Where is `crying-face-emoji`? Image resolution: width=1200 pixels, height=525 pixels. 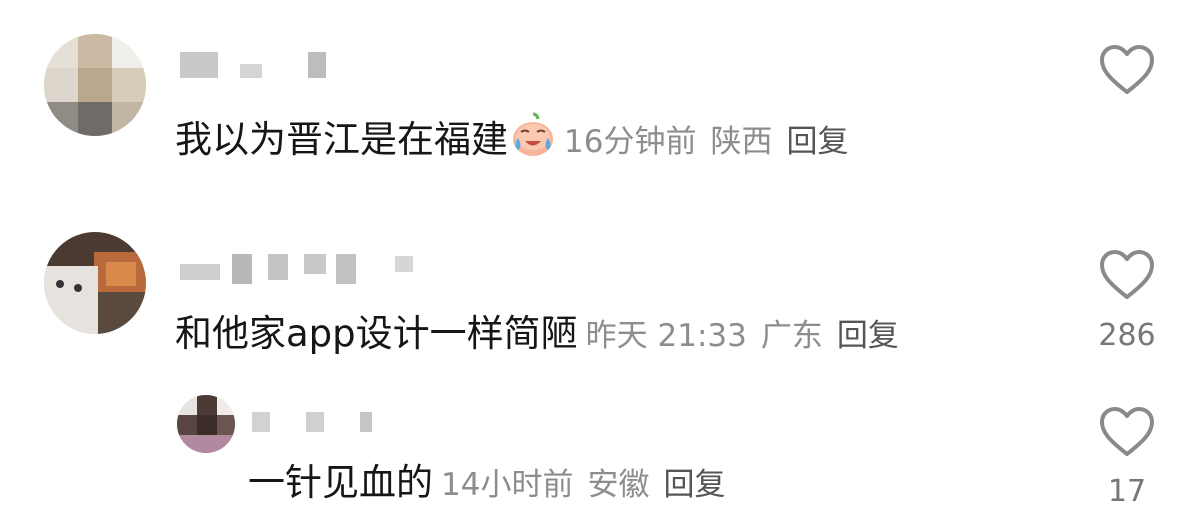 crying-face-emoji is located at coordinates (533, 134).